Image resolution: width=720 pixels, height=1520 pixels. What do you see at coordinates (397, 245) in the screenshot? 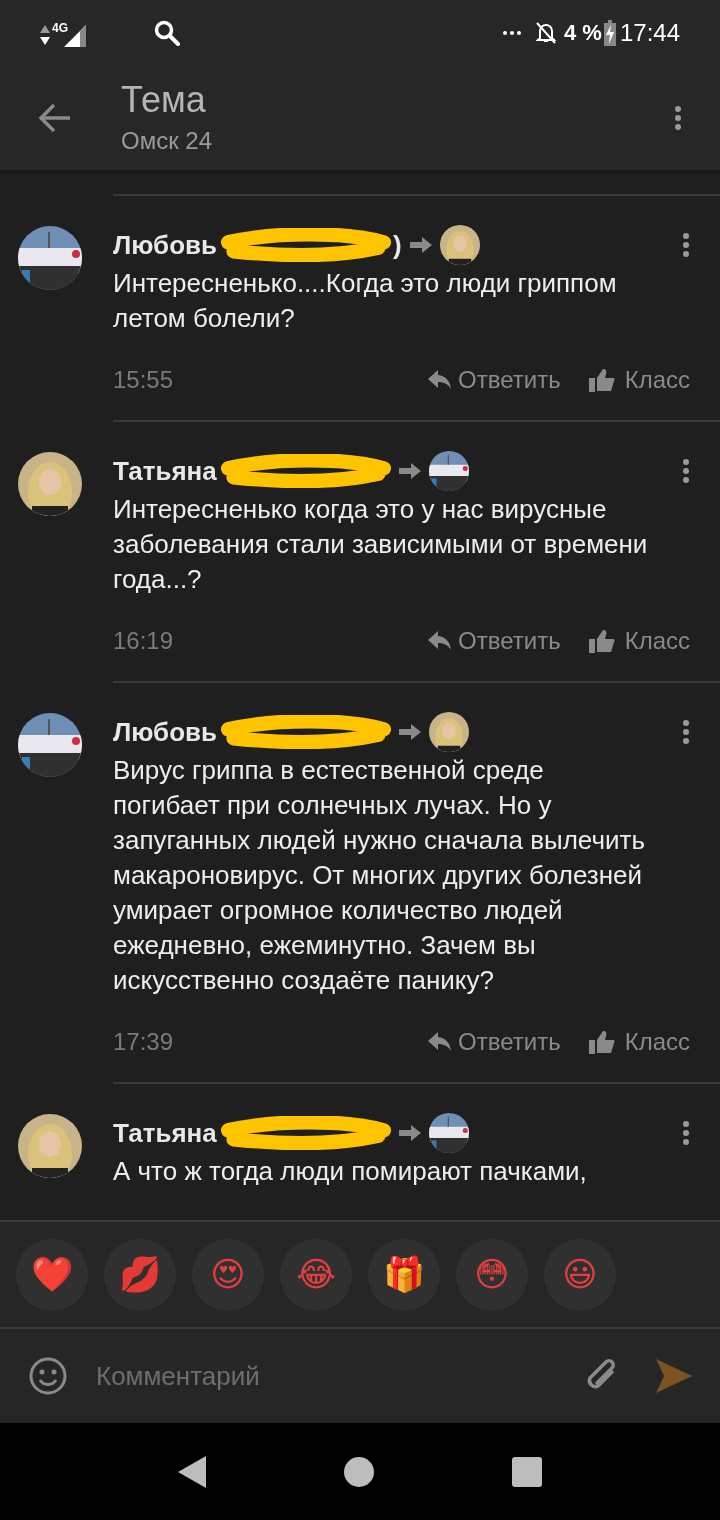
I see `author-name-end: )` at bounding box center [397, 245].